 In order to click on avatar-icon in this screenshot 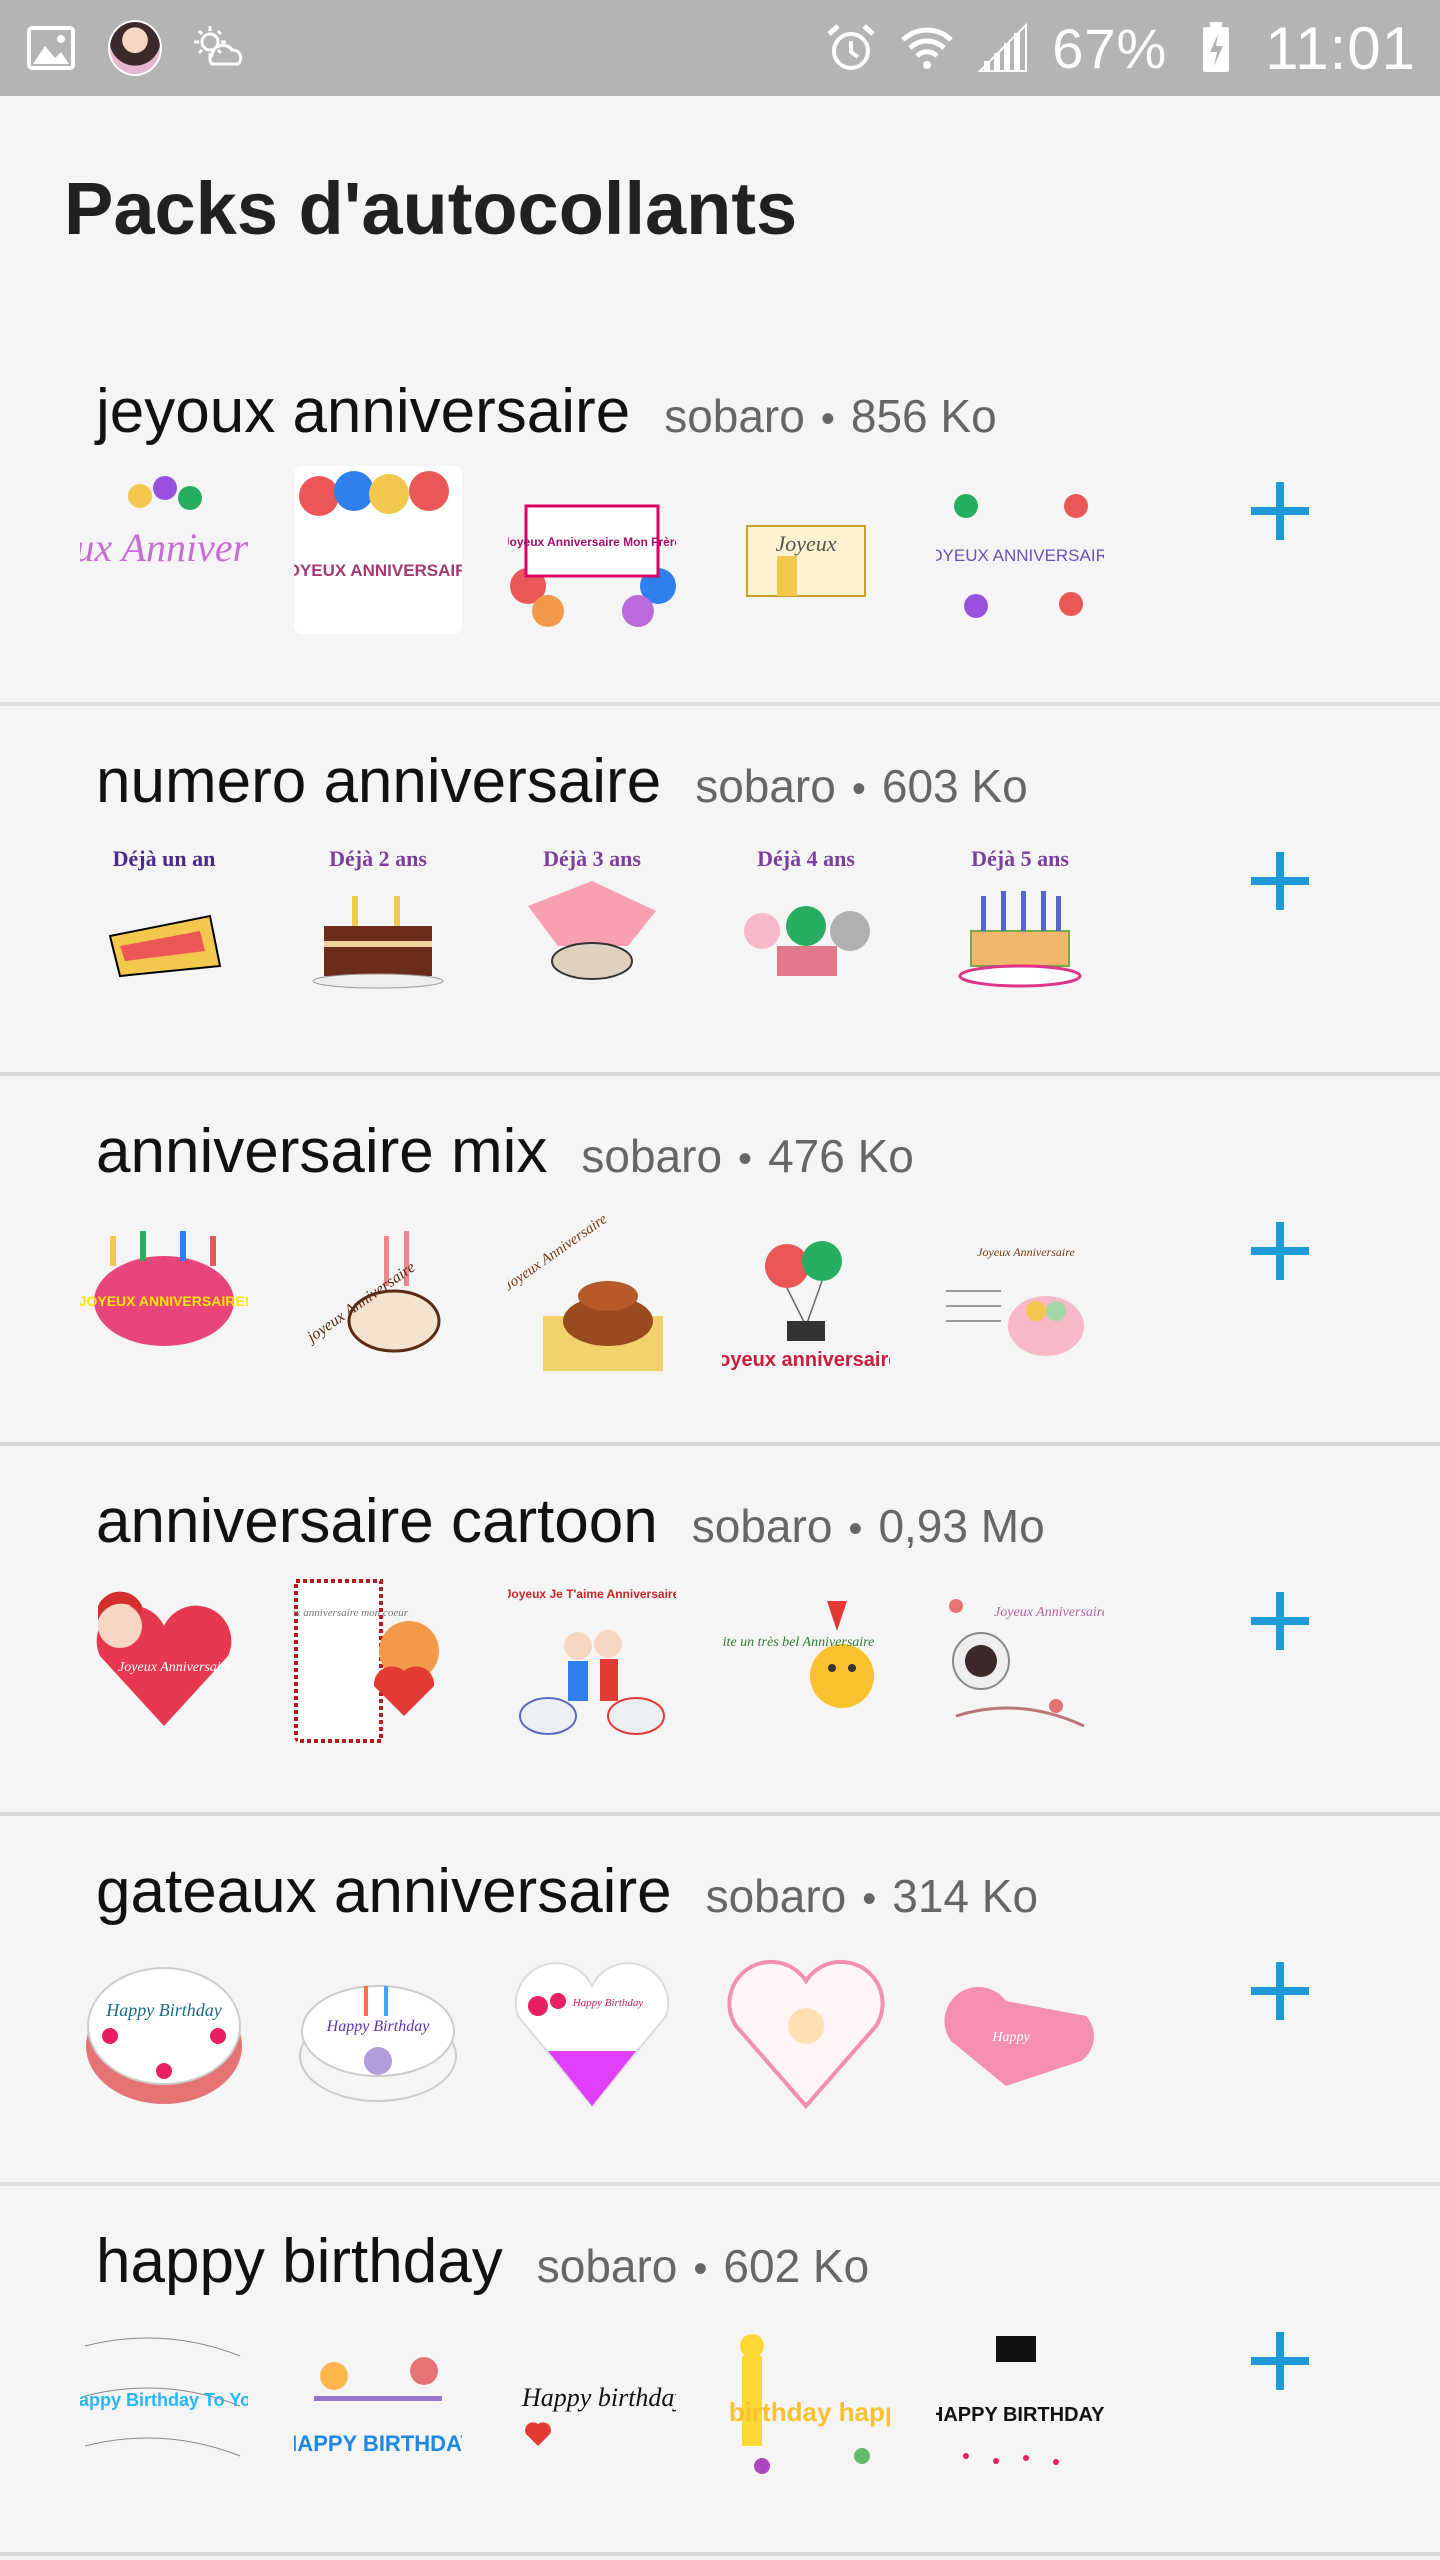, I will do `click(135, 48)`.